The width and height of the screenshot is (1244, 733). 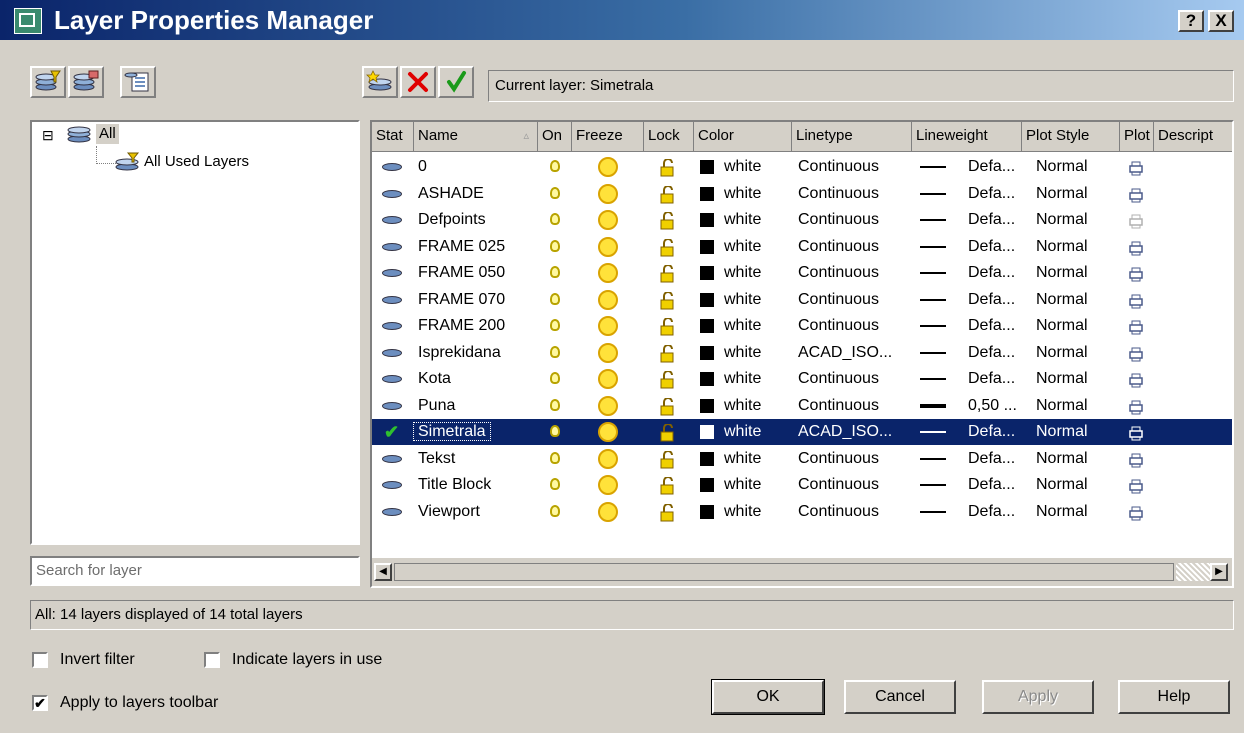 I want to click on scroll-left-button: ◀, so click(x=383, y=572).